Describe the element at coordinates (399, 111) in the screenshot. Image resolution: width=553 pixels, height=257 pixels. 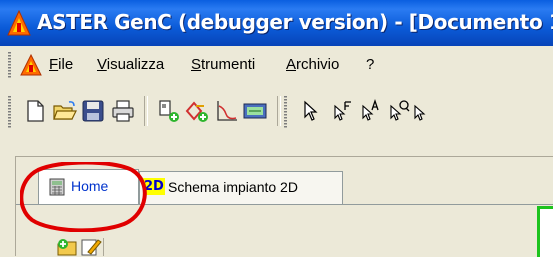
I see `pointer-q-icon` at that location.